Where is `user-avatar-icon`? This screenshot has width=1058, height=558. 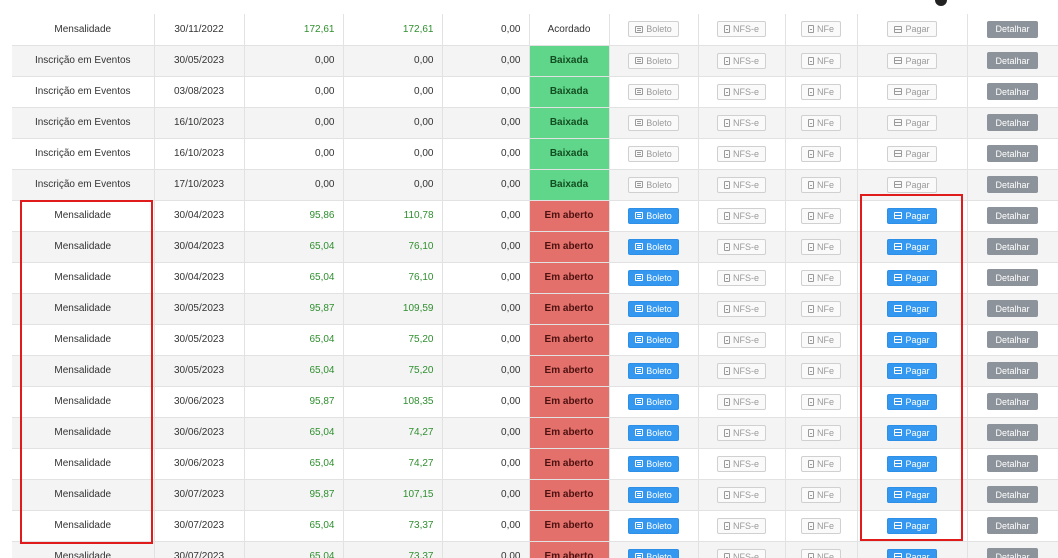 user-avatar-icon is located at coordinates (941, 3).